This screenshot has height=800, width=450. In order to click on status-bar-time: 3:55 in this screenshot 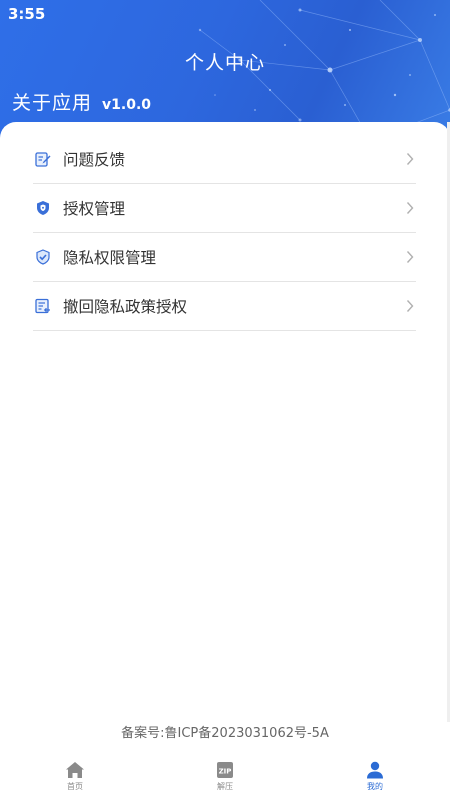, I will do `click(27, 14)`.